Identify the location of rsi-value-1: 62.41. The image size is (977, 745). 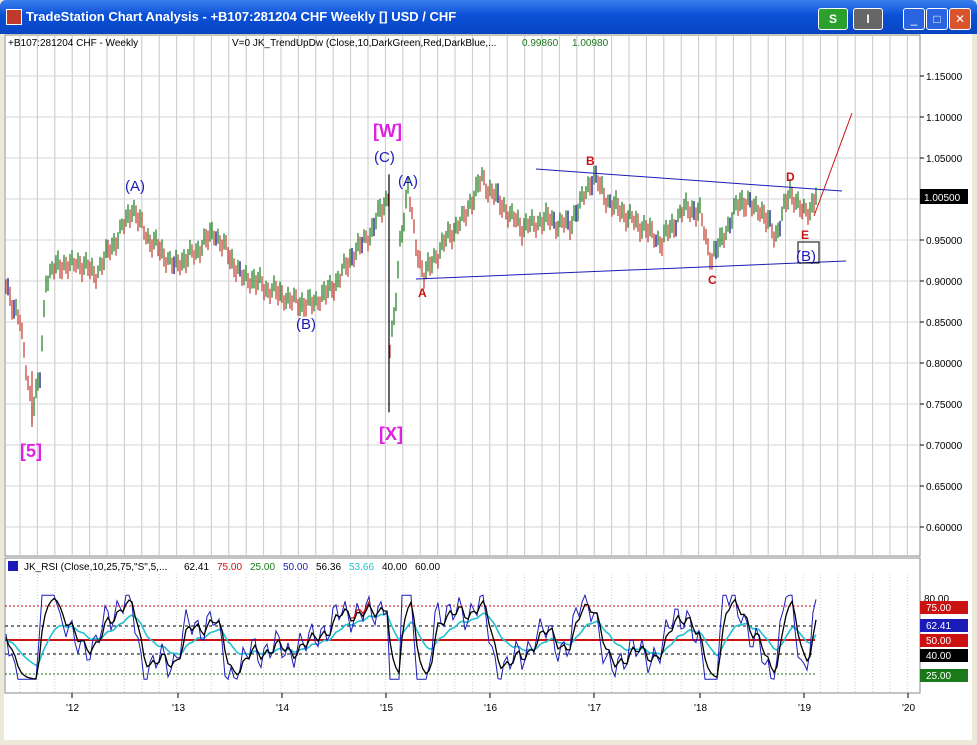
(196, 567).